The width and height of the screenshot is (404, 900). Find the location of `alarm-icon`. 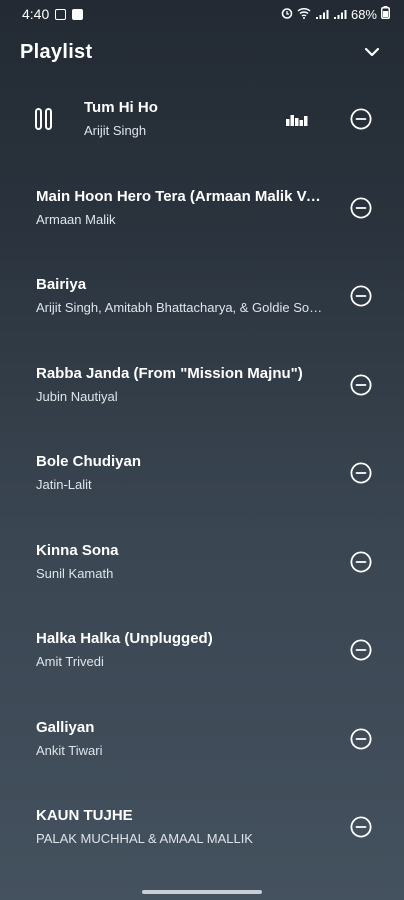

alarm-icon is located at coordinates (287, 14).